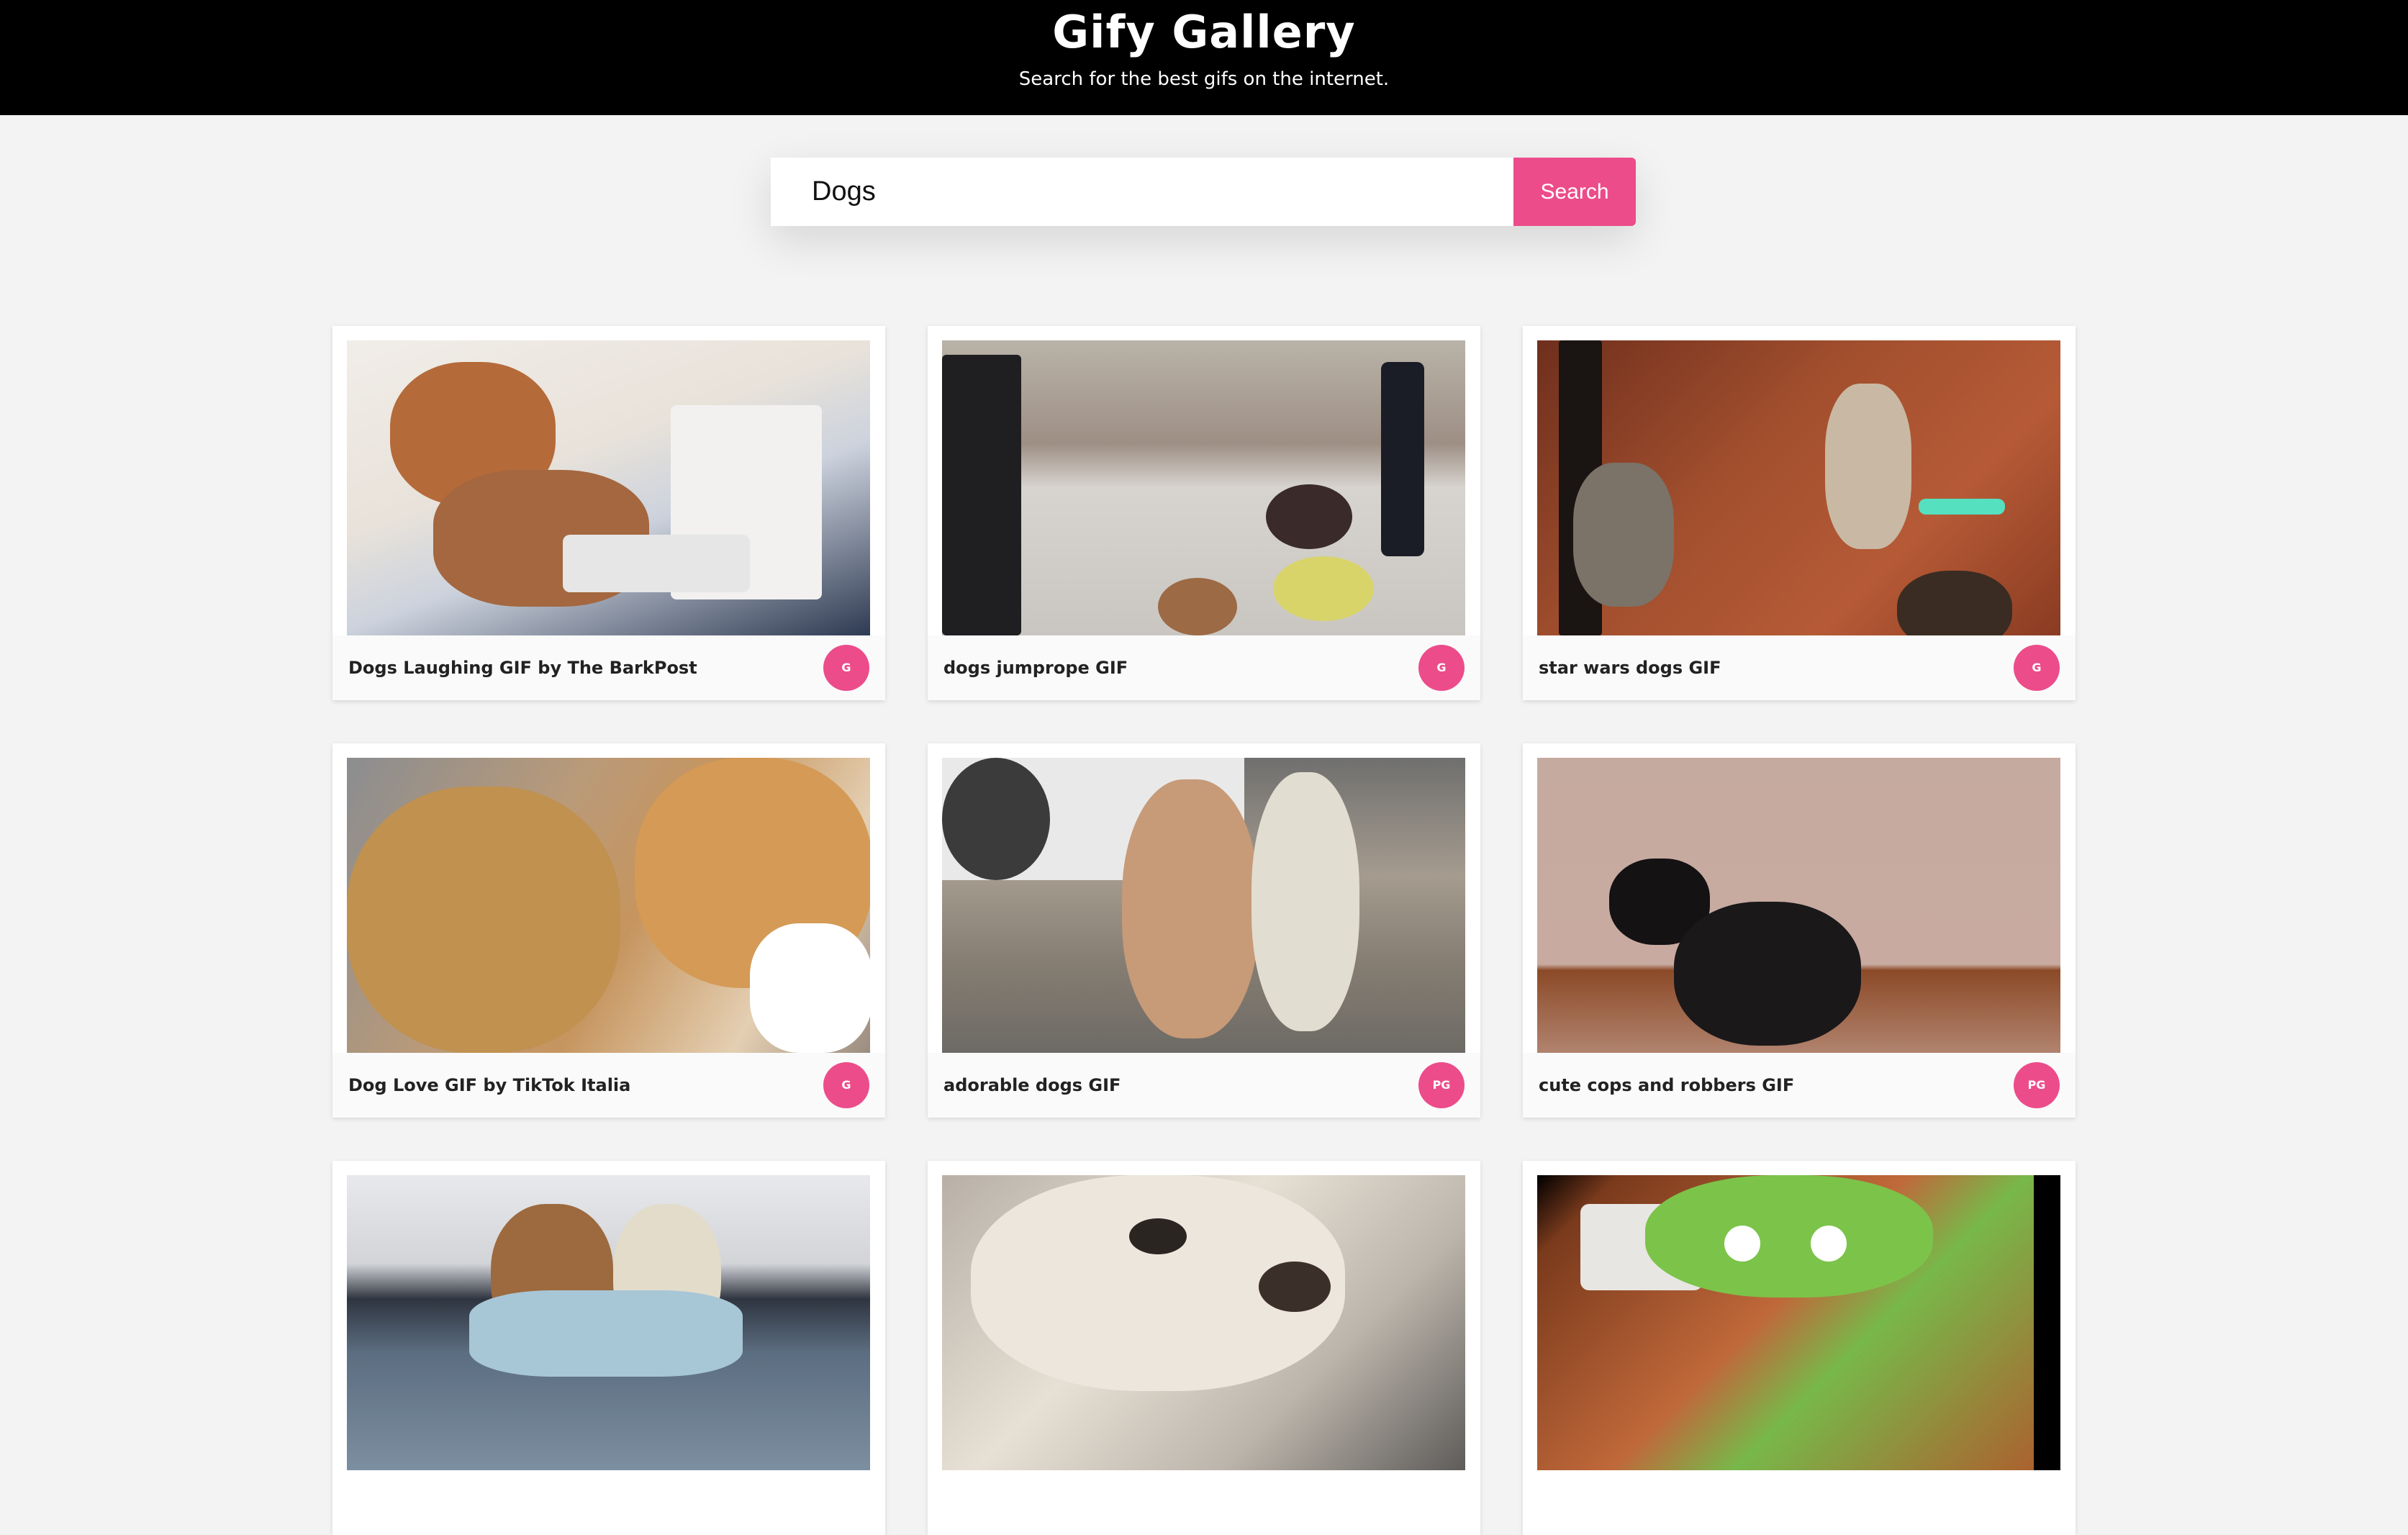  What do you see at coordinates (1667, 1085) in the screenshot?
I see `gif-caption: cute cops and robbers GIF` at bounding box center [1667, 1085].